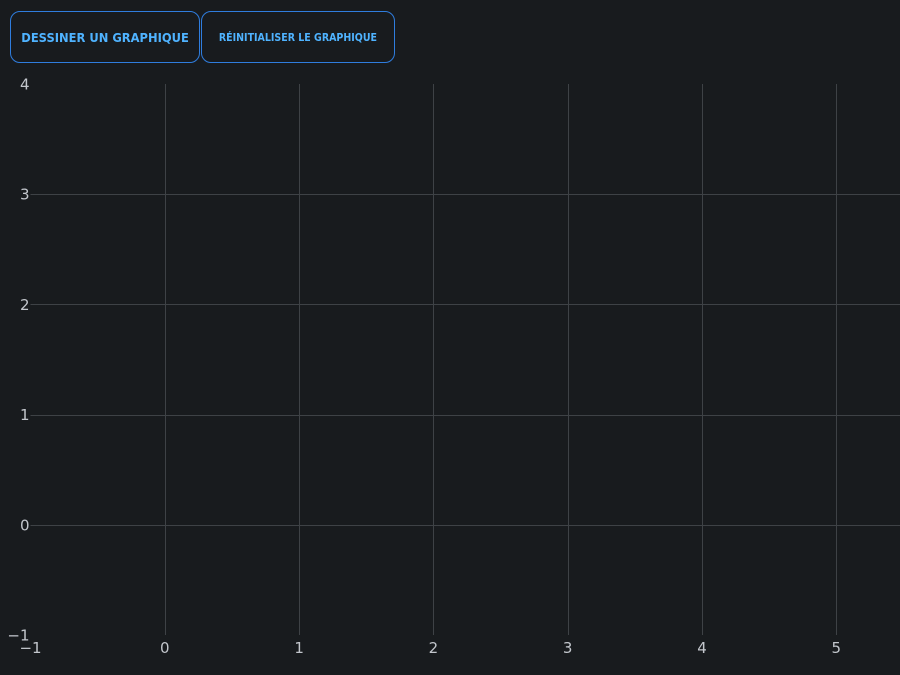  I want to click on y-tick-label: 0, so click(25, 525).